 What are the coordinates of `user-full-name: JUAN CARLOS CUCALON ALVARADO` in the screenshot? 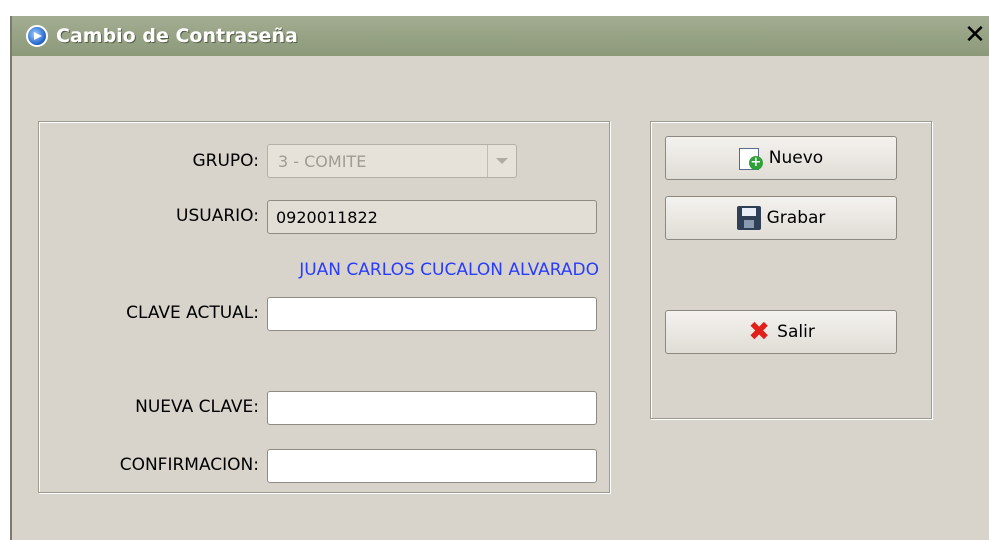 It's located at (449, 270).